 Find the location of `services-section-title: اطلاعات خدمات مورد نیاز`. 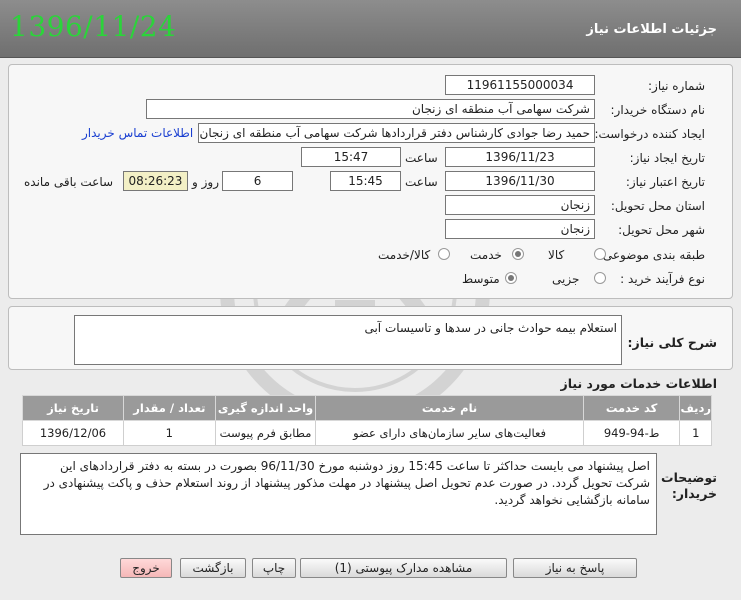

services-section-title: اطلاعات خدمات مورد نیاز is located at coordinates (639, 383).